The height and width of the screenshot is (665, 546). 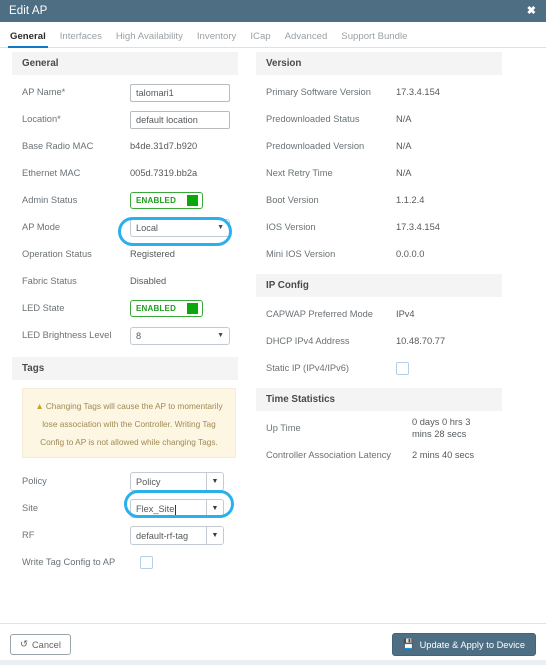 I want to click on cancel-button: ↺ Cancel, so click(x=40, y=644).